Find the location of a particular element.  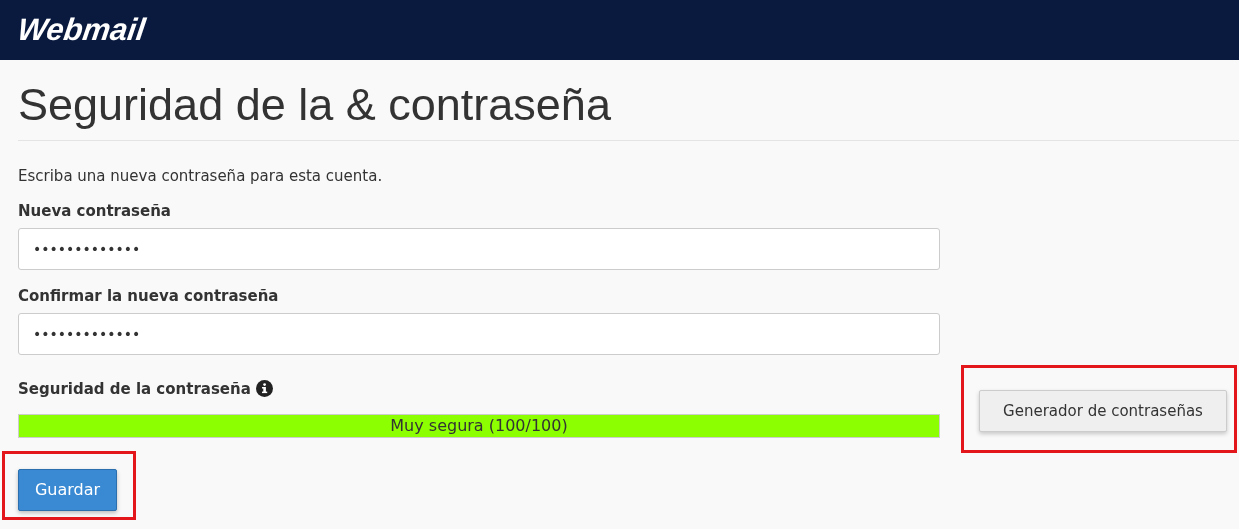

strength-label: Seguridad de la contraseña is located at coordinates (134, 388).